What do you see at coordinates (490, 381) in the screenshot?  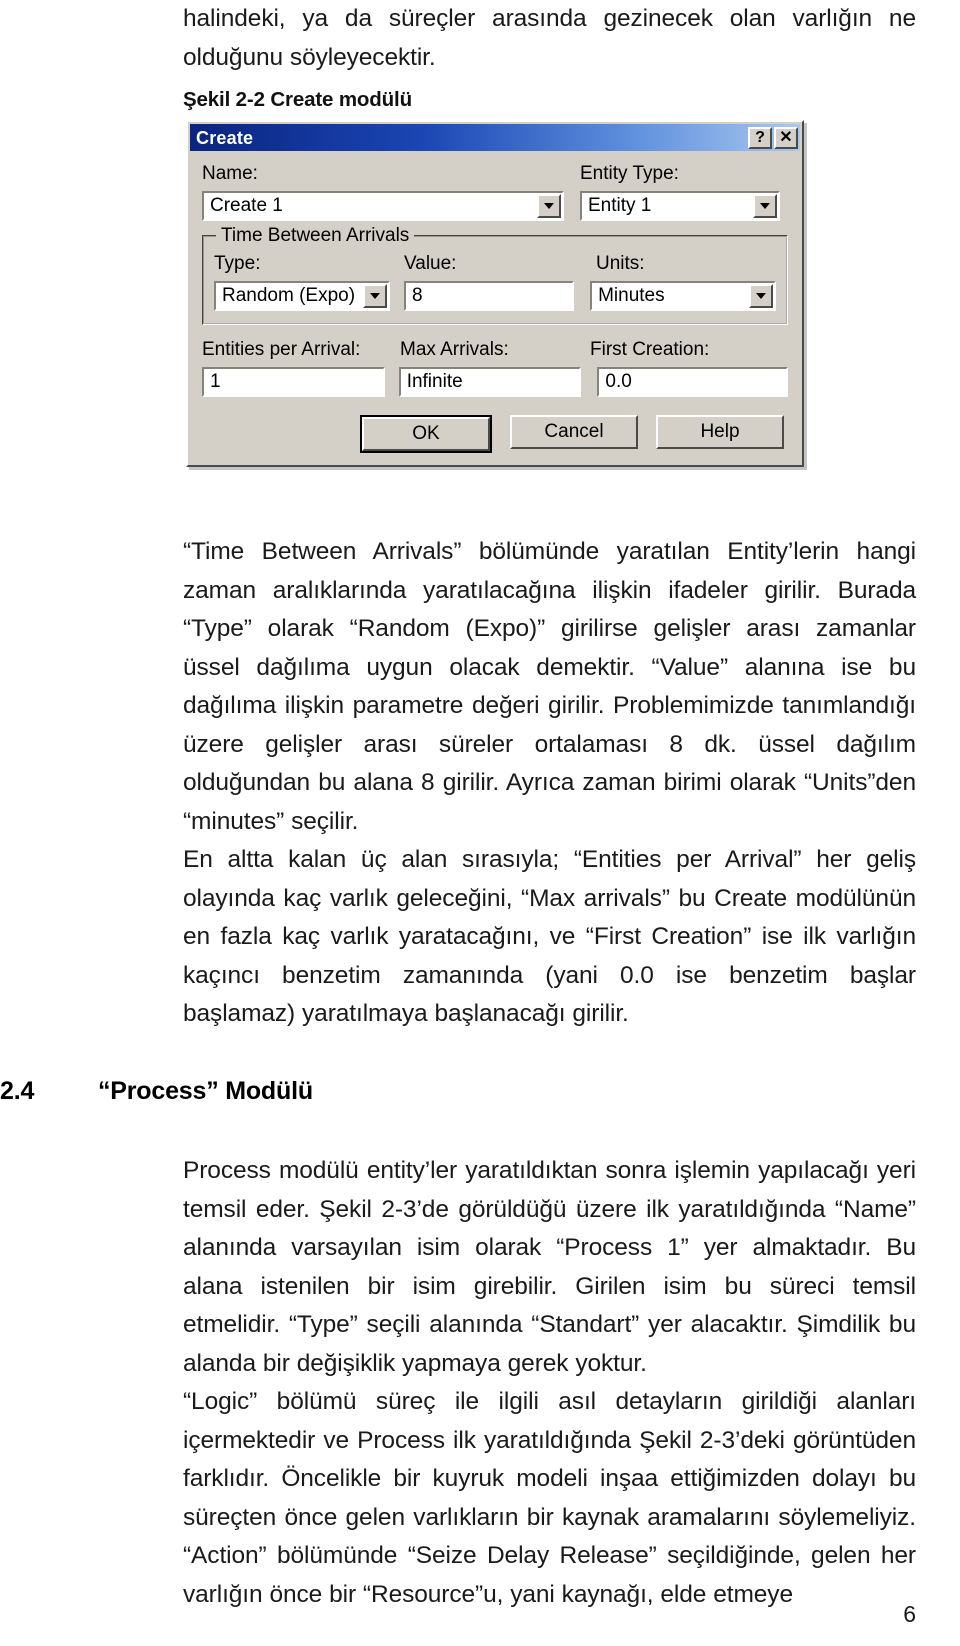 I see `max-arrivals-textbox: Infinite` at bounding box center [490, 381].